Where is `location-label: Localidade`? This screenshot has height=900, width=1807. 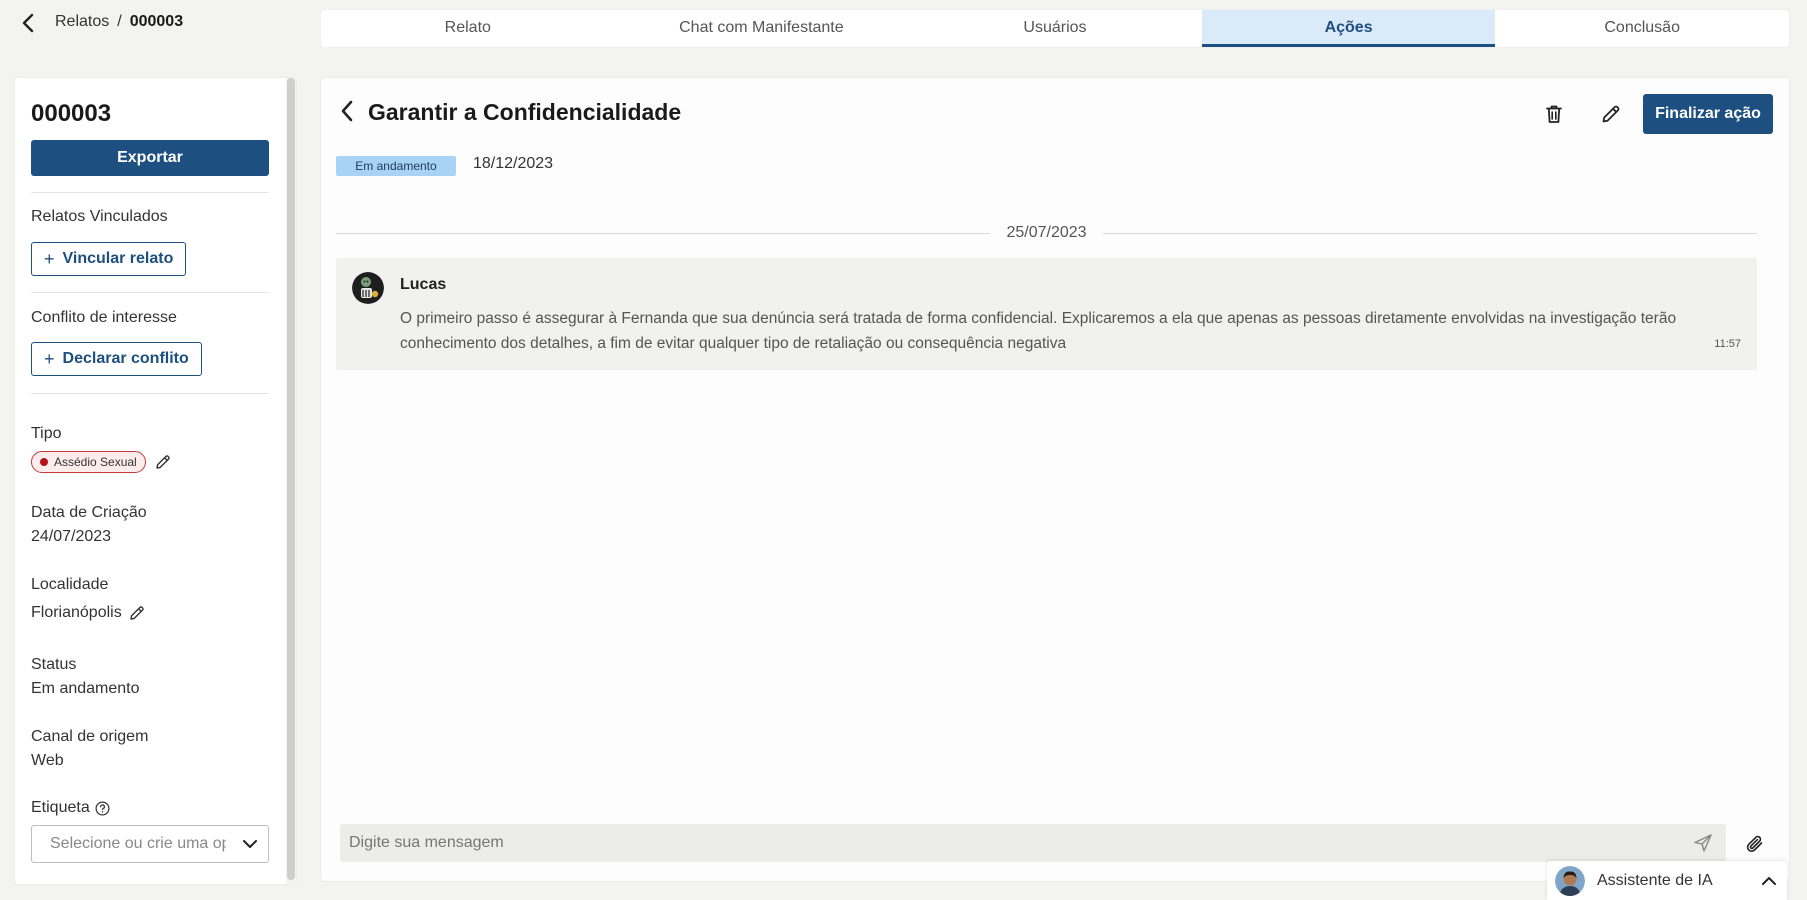
location-label: Localidade is located at coordinates (70, 584).